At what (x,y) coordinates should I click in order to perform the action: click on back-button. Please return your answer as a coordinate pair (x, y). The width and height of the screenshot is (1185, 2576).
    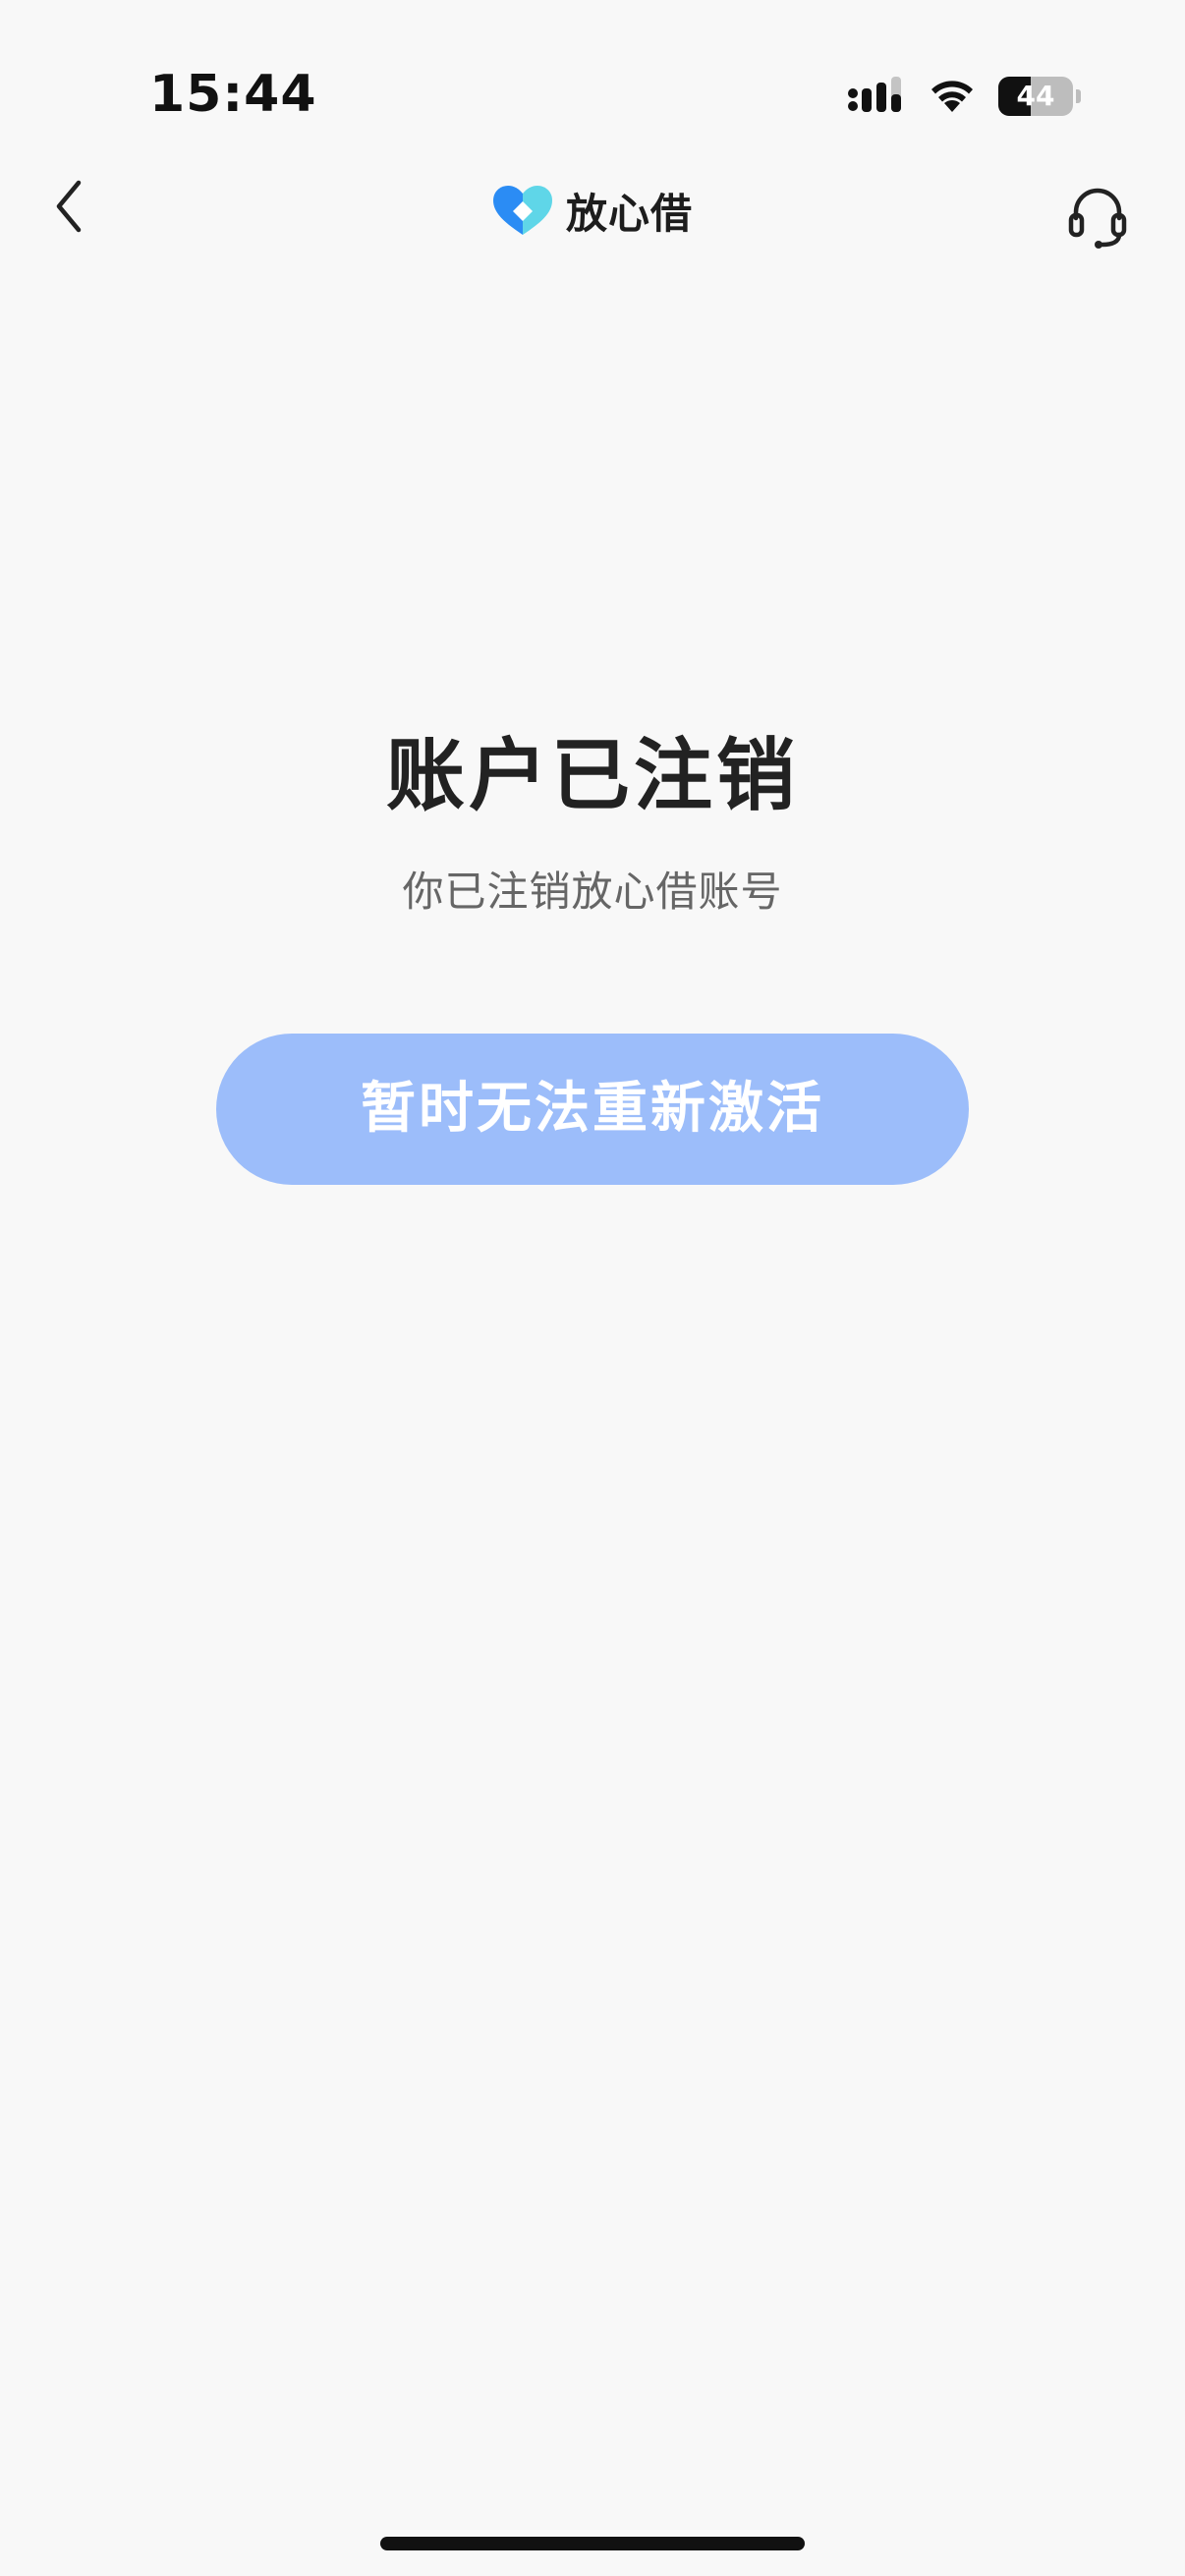
    Looking at the image, I should click on (68, 206).